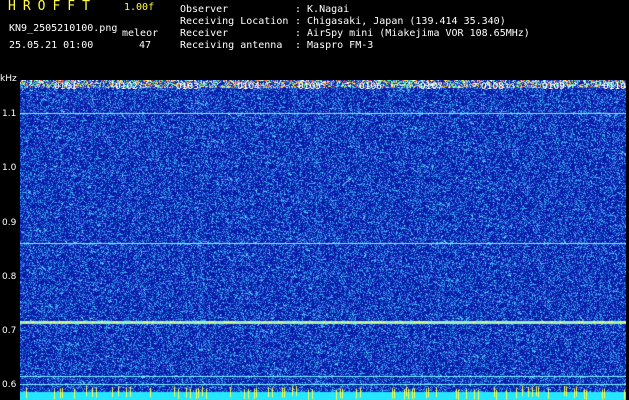 This screenshot has width=629, height=400. I want to click on frequency-axis, so click(10, 240).